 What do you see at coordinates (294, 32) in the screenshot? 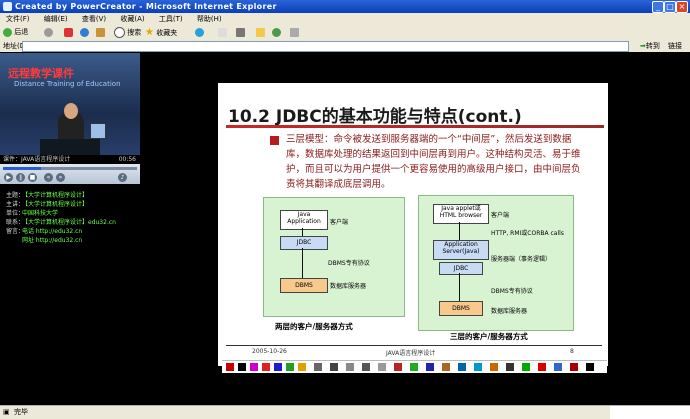
I see `research-button` at bounding box center [294, 32].